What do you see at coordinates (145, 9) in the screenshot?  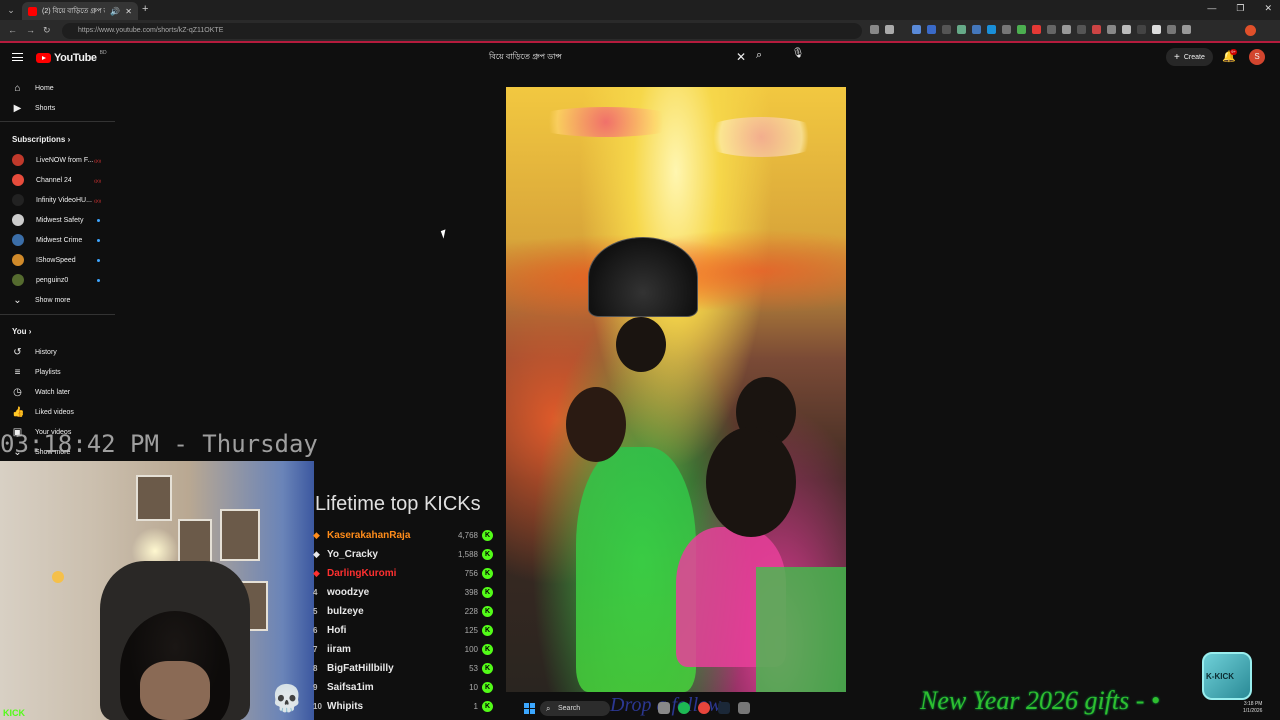 I see `new-tab-button: +` at bounding box center [145, 9].